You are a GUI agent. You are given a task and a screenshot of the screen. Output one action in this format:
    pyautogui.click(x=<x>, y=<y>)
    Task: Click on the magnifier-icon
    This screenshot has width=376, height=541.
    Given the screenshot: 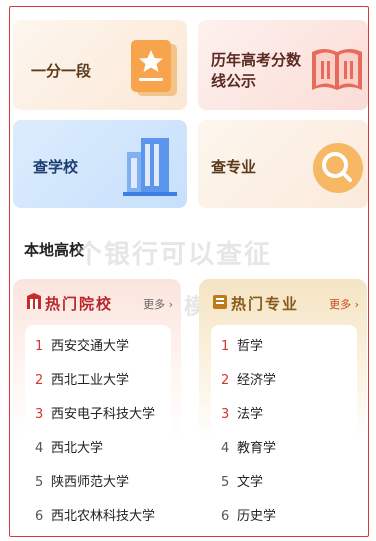 What is the action you would take?
    pyautogui.click(x=338, y=168)
    